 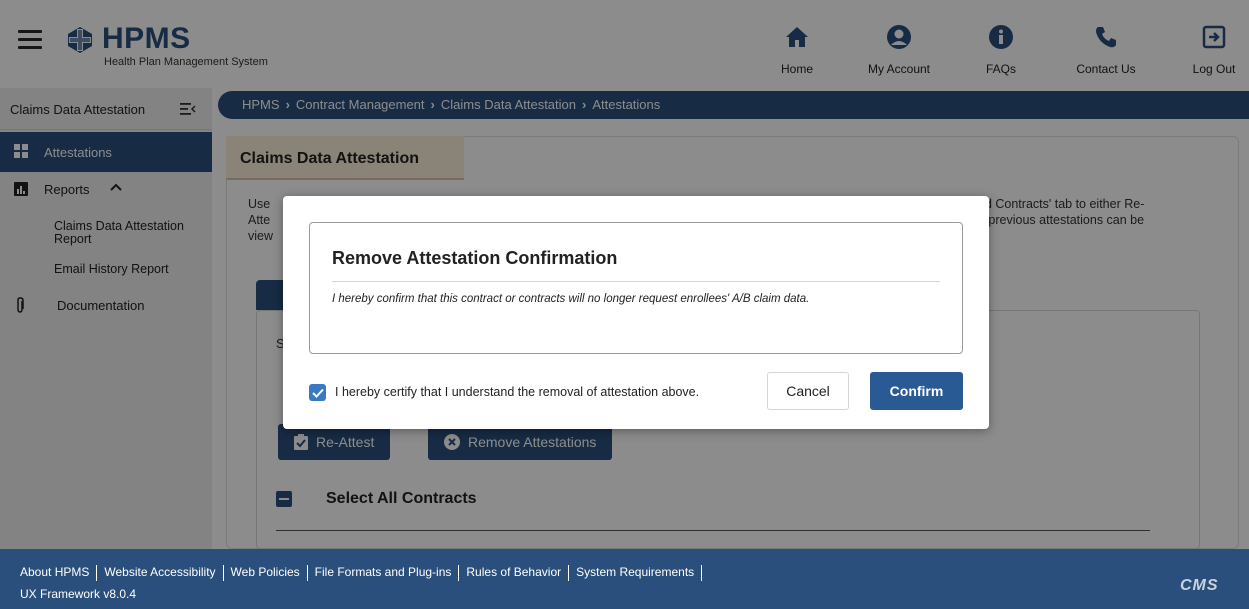 What do you see at coordinates (636, 281) in the screenshot?
I see `divider` at bounding box center [636, 281].